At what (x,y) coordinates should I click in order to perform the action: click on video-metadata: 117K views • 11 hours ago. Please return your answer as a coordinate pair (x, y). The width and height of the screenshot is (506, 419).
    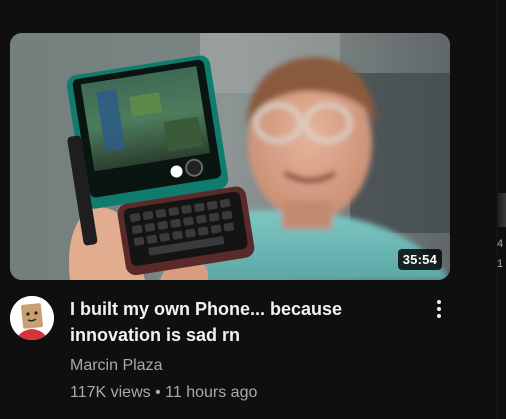
    Looking at the image, I should click on (163, 393).